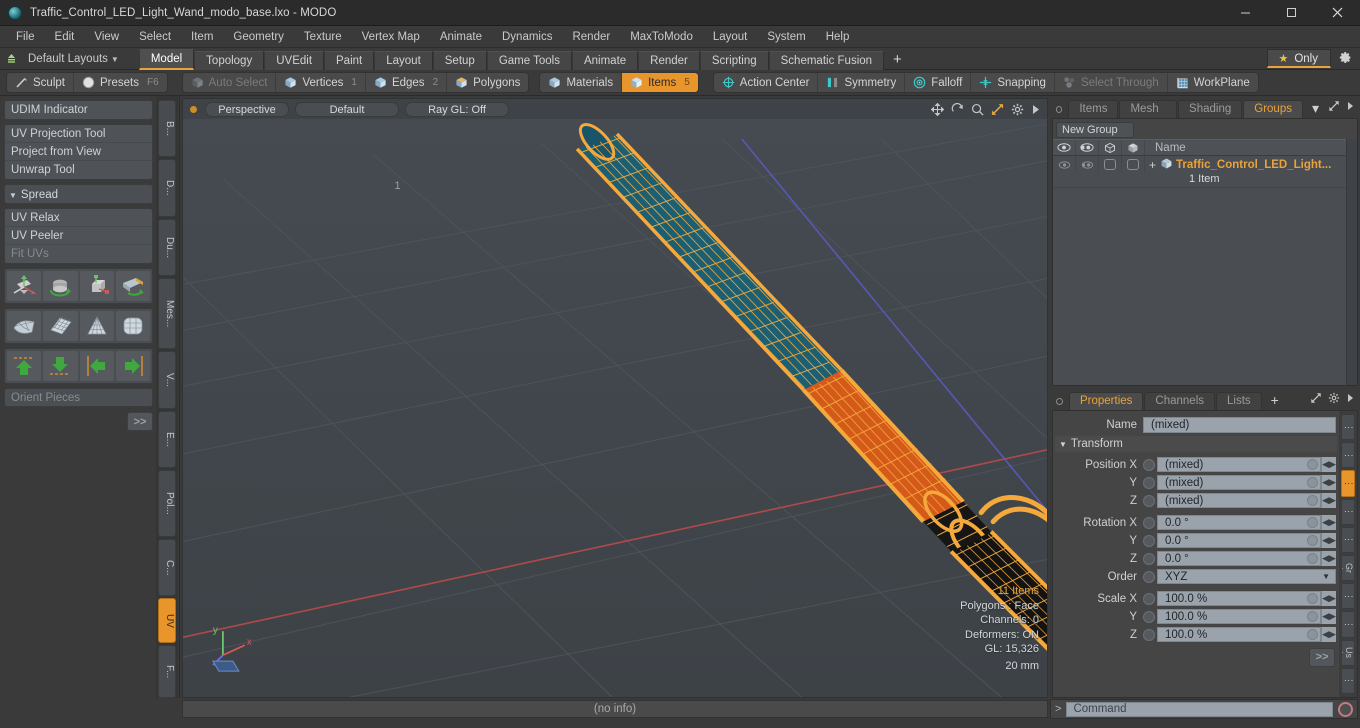 This screenshot has height=728, width=1360. What do you see at coordinates (1239, 401) in the screenshot?
I see `tab-lists: Lists` at bounding box center [1239, 401].